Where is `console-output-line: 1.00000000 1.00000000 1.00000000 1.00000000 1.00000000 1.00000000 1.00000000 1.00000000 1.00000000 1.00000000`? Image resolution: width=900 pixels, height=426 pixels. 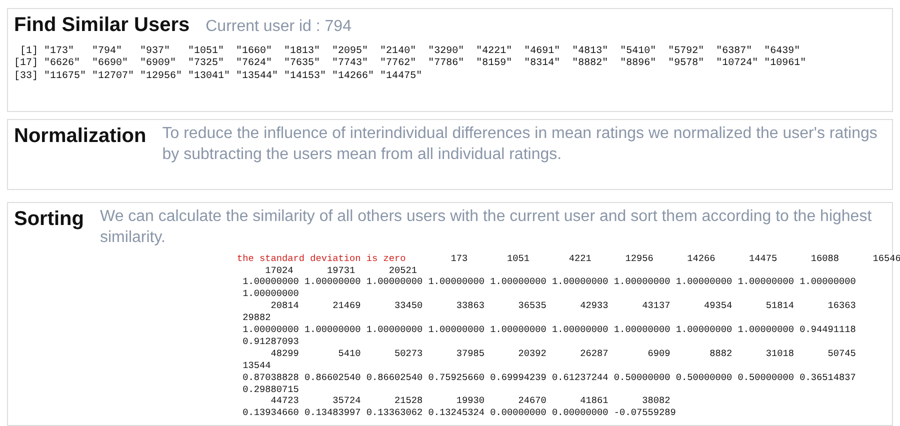 console-output-line: 1.00000000 1.00000000 1.00000000 1.00000000 1.00000000 1.00000000 1.00000000 1.00000000 1.00000000 1.00000000 is located at coordinates (549, 282).